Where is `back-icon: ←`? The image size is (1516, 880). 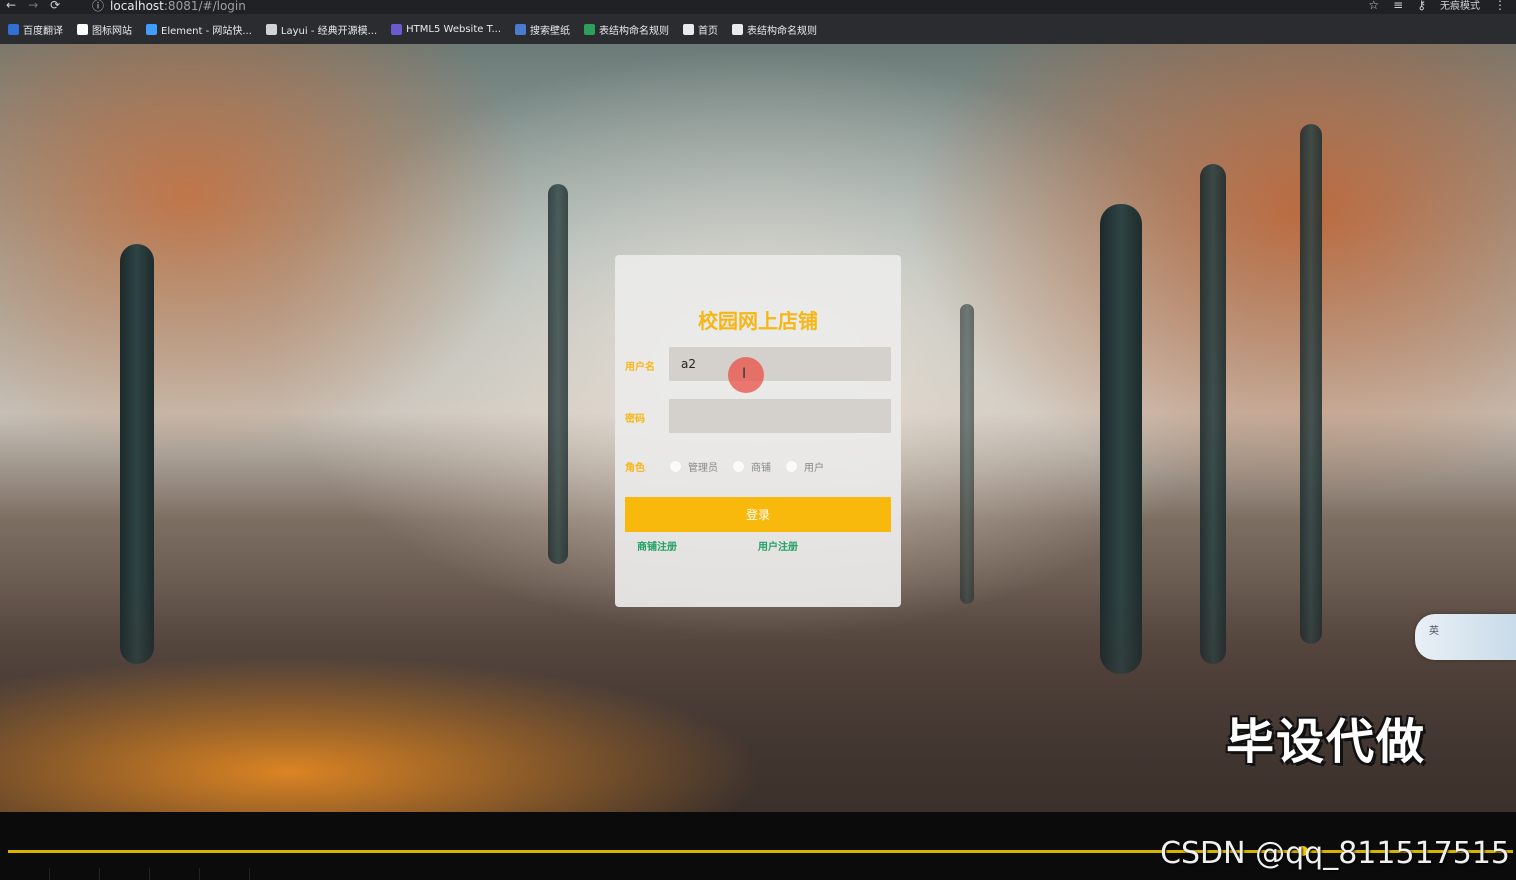
back-icon: ← is located at coordinates (11, 6).